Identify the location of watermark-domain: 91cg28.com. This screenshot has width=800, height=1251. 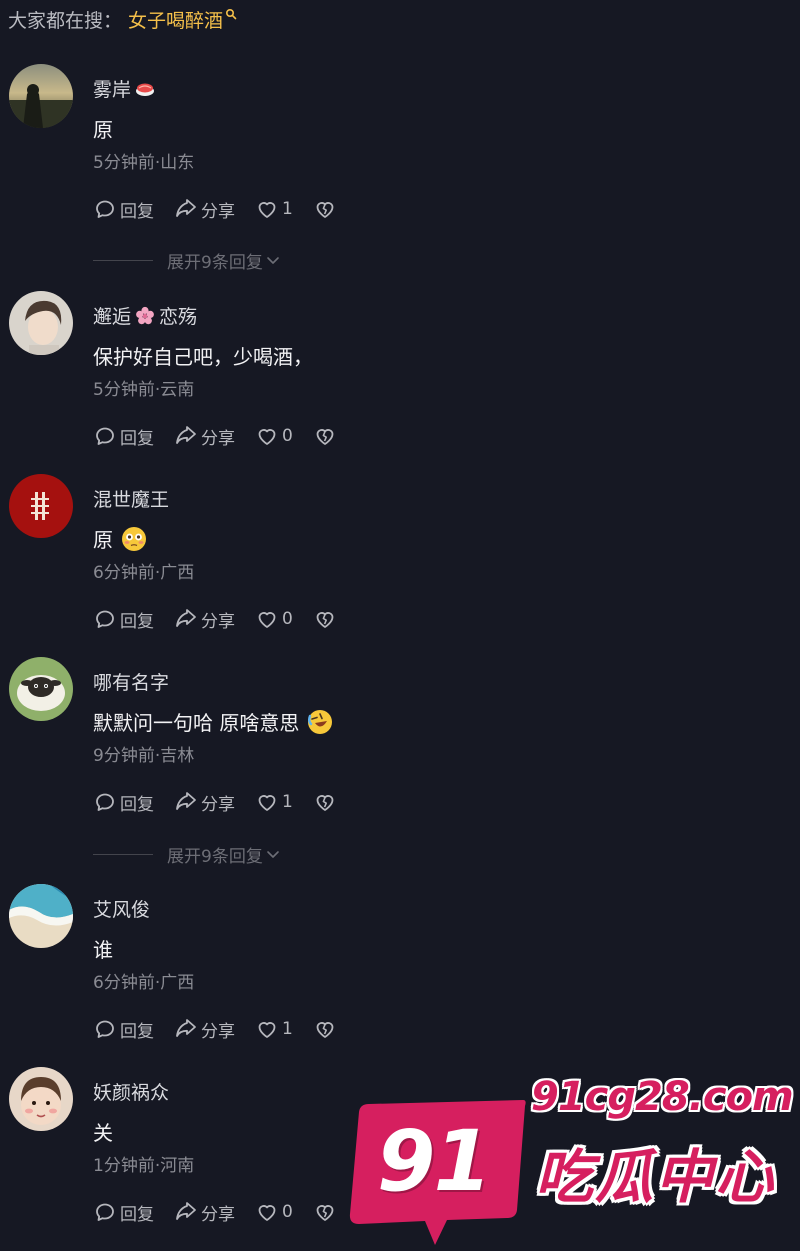
(662, 1097).